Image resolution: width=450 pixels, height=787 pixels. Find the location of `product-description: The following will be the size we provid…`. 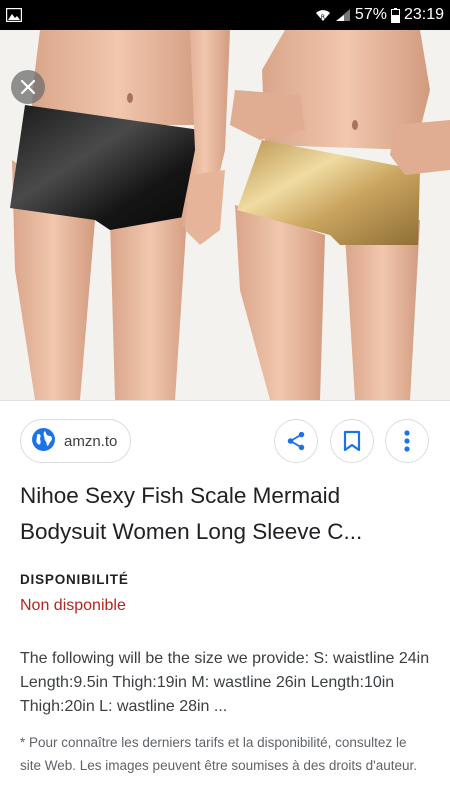

product-description: The following will be the size we provid… is located at coordinates (225, 682).